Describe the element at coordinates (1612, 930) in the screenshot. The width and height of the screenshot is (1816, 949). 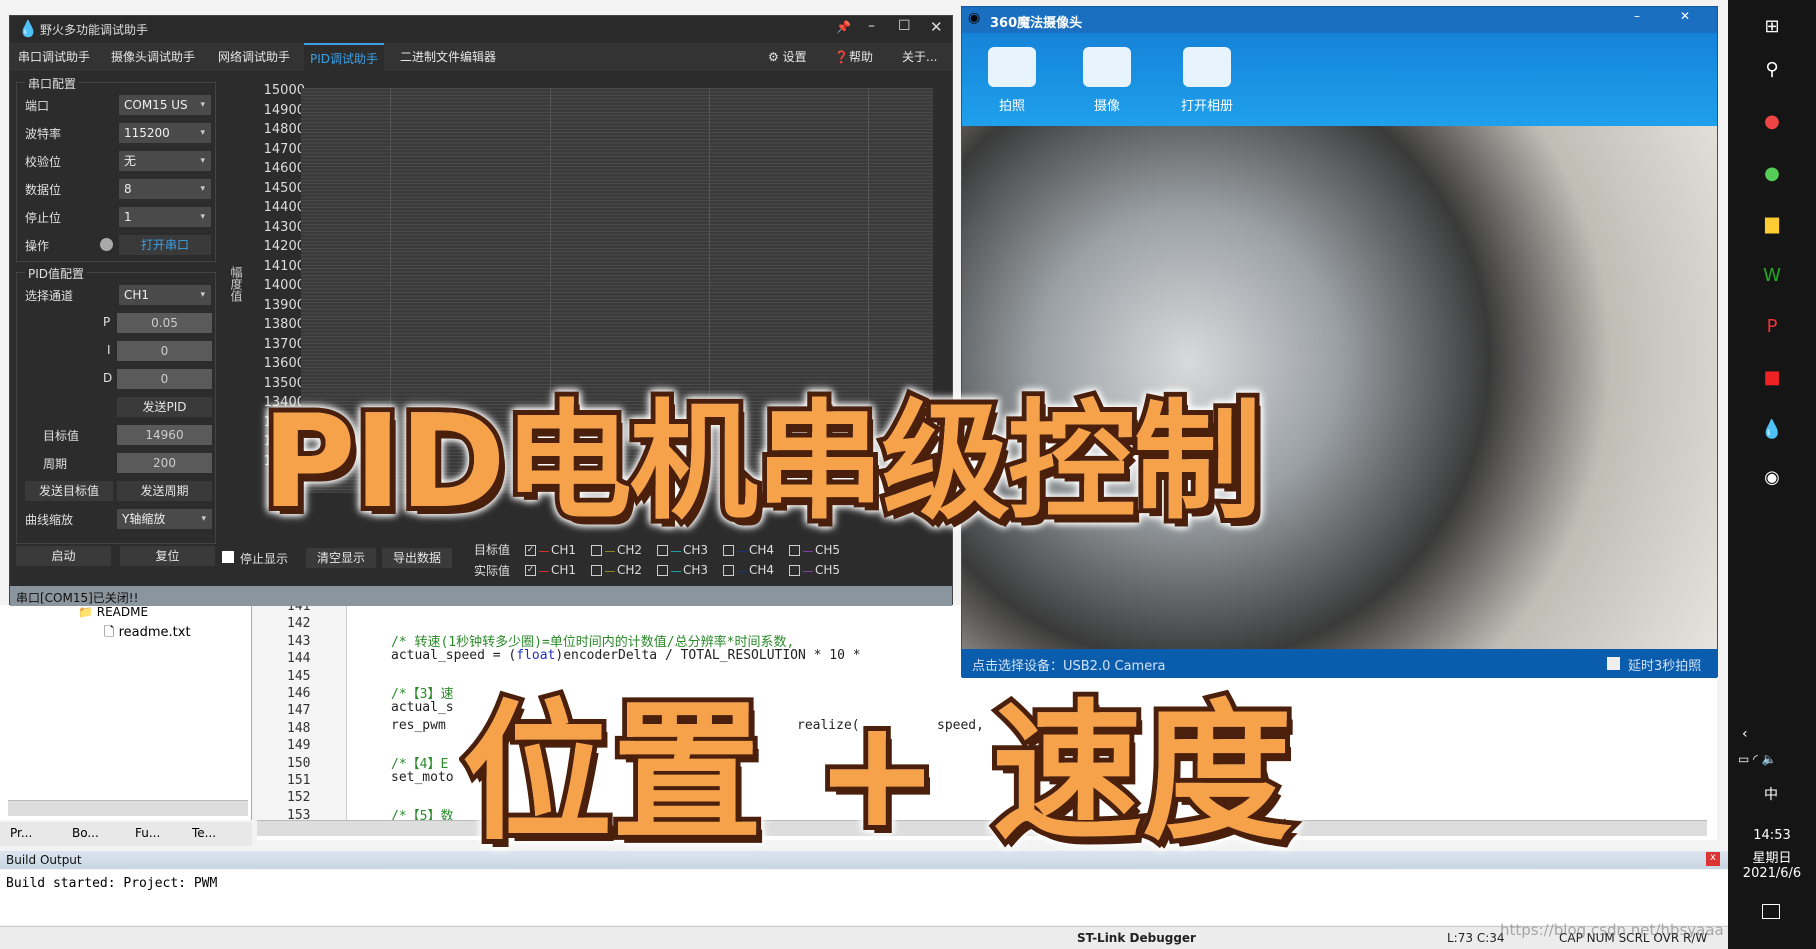
I see `watermark: https://blog.csdn.net/hbsyaaa` at that location.